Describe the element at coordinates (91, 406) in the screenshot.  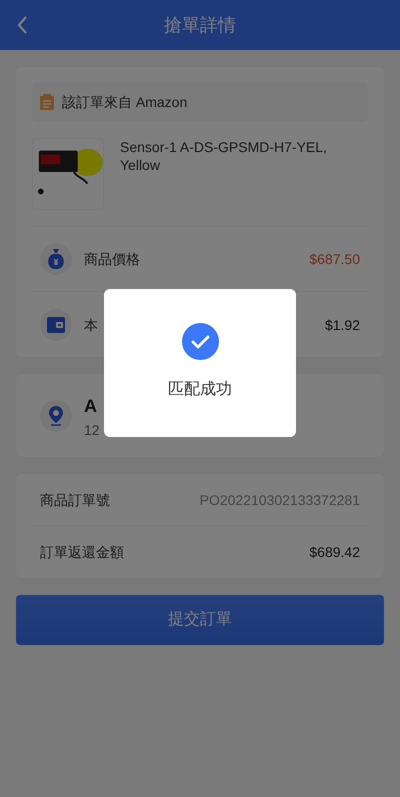
I see `address-name: A` at that location.